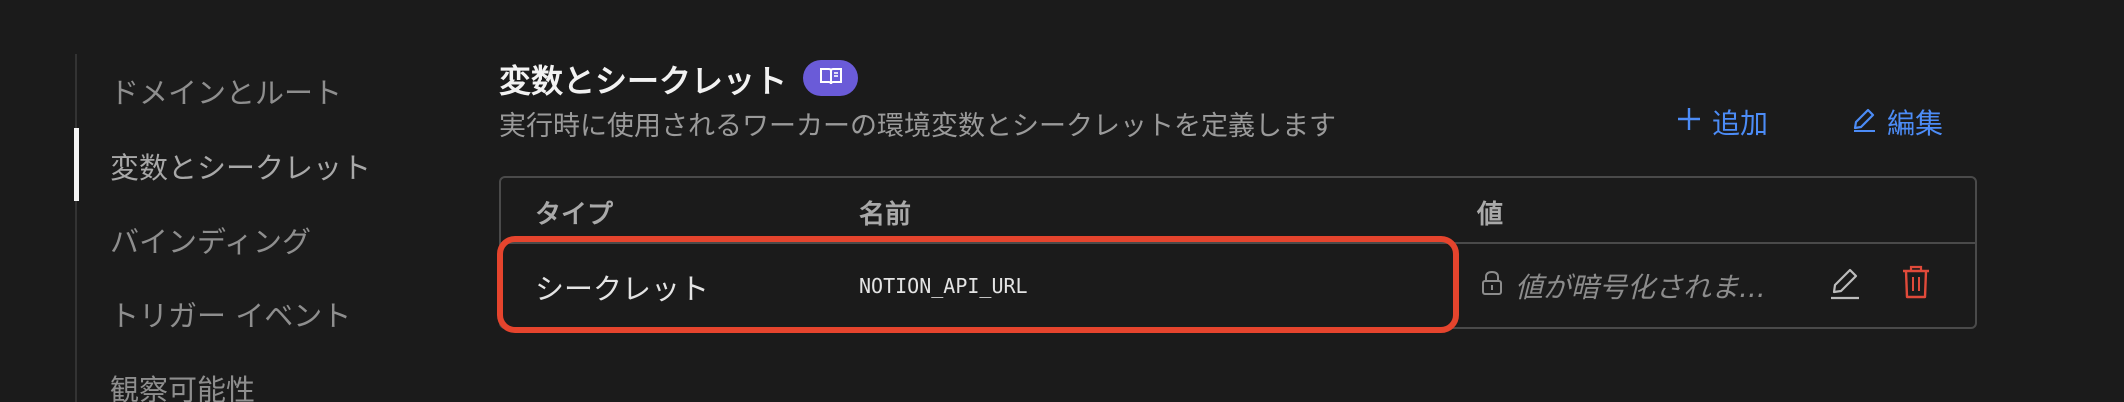 The image size is (2124, 402). Describe the element at coordinates (1689, 122) in the screenshot. I see `plus-icon` at that location.